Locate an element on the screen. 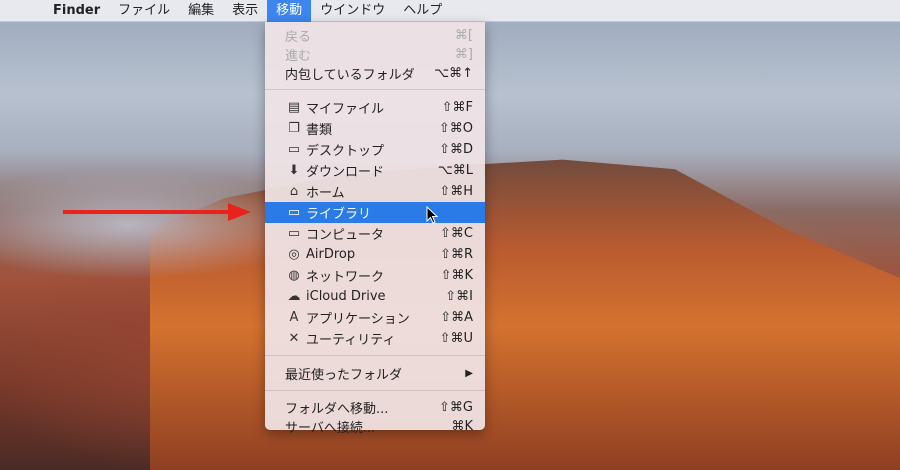 The height and width of the screenshot is (470, 900). all-my-files-icon: ▤ is located at coordinates (294, 107).